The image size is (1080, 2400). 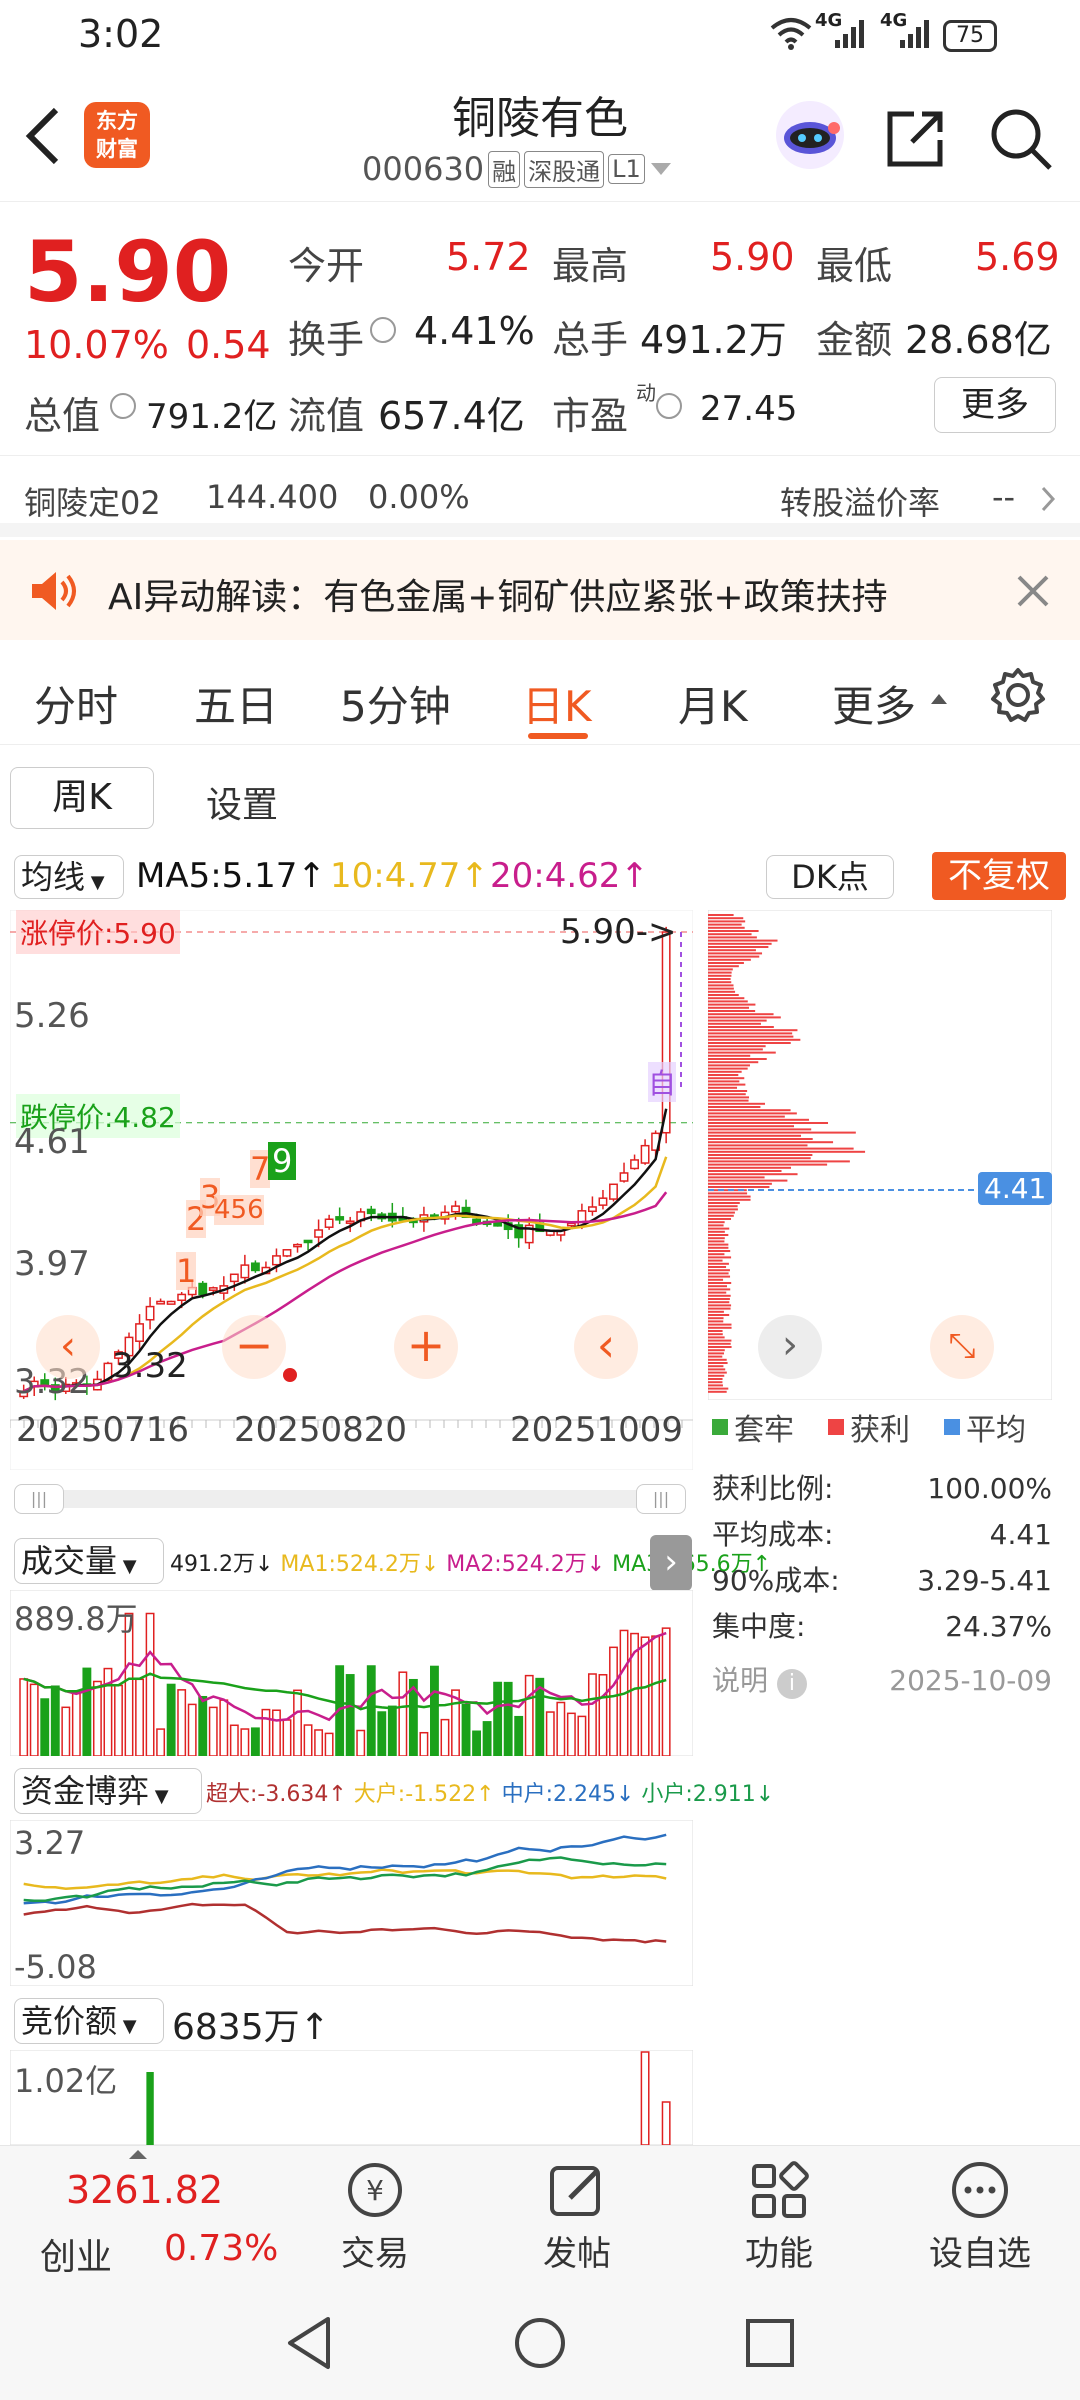 What do you see at coordinates (89, 2021) in the screenshot?
I see `auction-selector: 竞价额 ▼` at bounding box center [89, 2021].